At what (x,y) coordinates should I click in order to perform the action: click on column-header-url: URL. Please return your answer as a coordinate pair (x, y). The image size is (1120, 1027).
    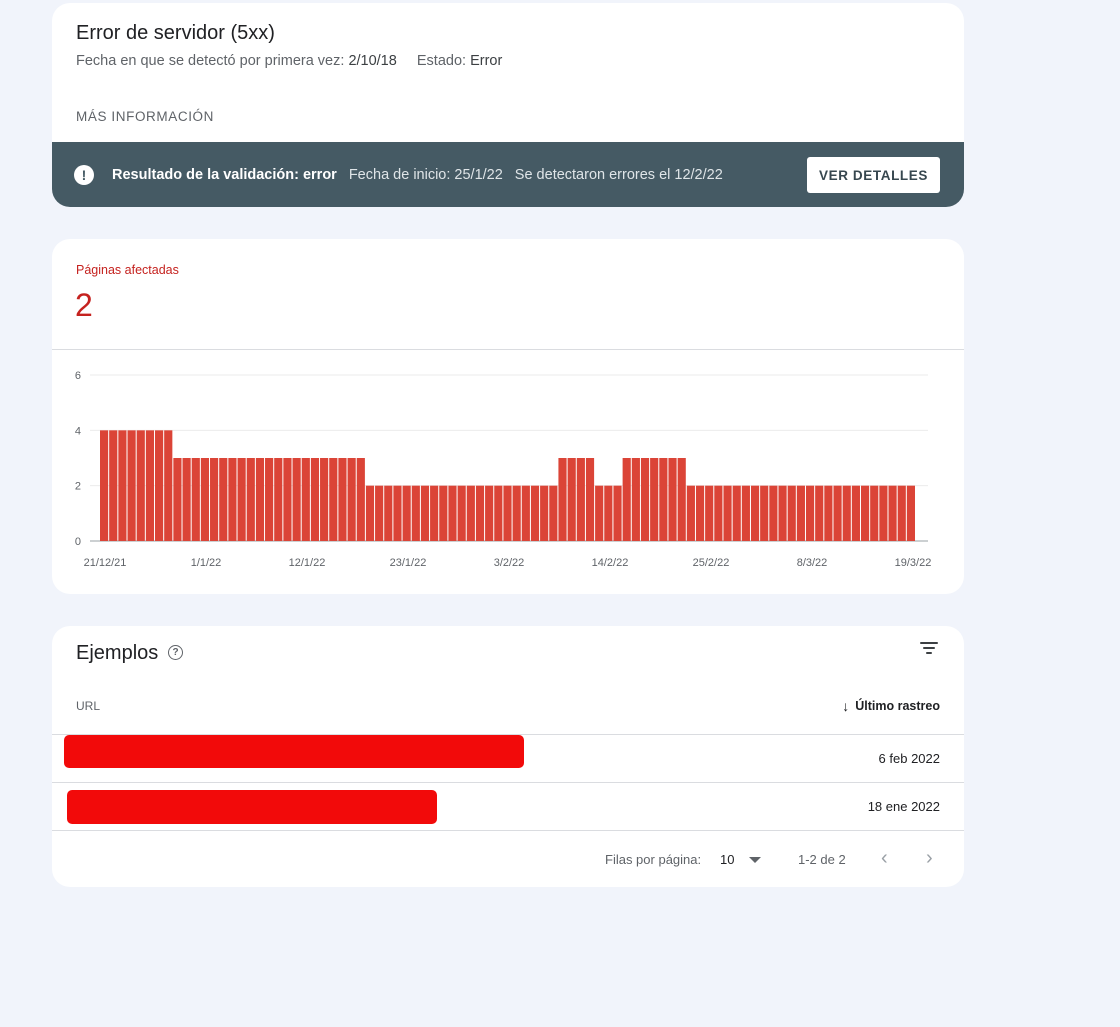
    Looking at the image, I should click on (88, 706).